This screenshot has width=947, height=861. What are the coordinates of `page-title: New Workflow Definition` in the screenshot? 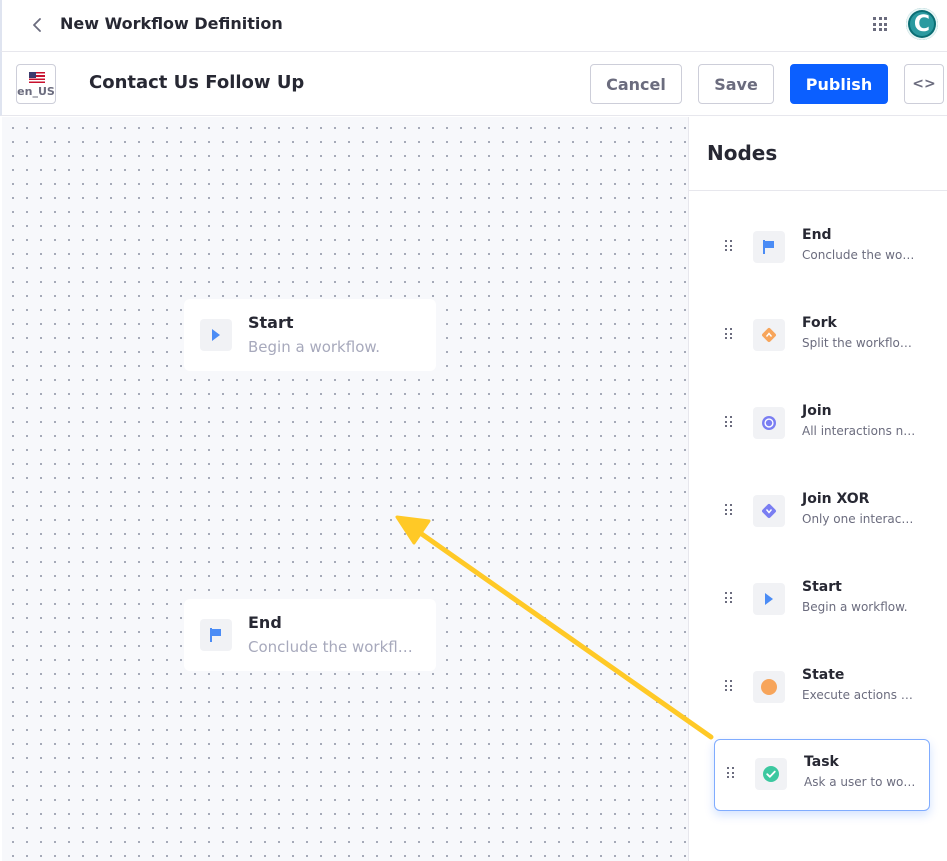 It's located at (171, 23).